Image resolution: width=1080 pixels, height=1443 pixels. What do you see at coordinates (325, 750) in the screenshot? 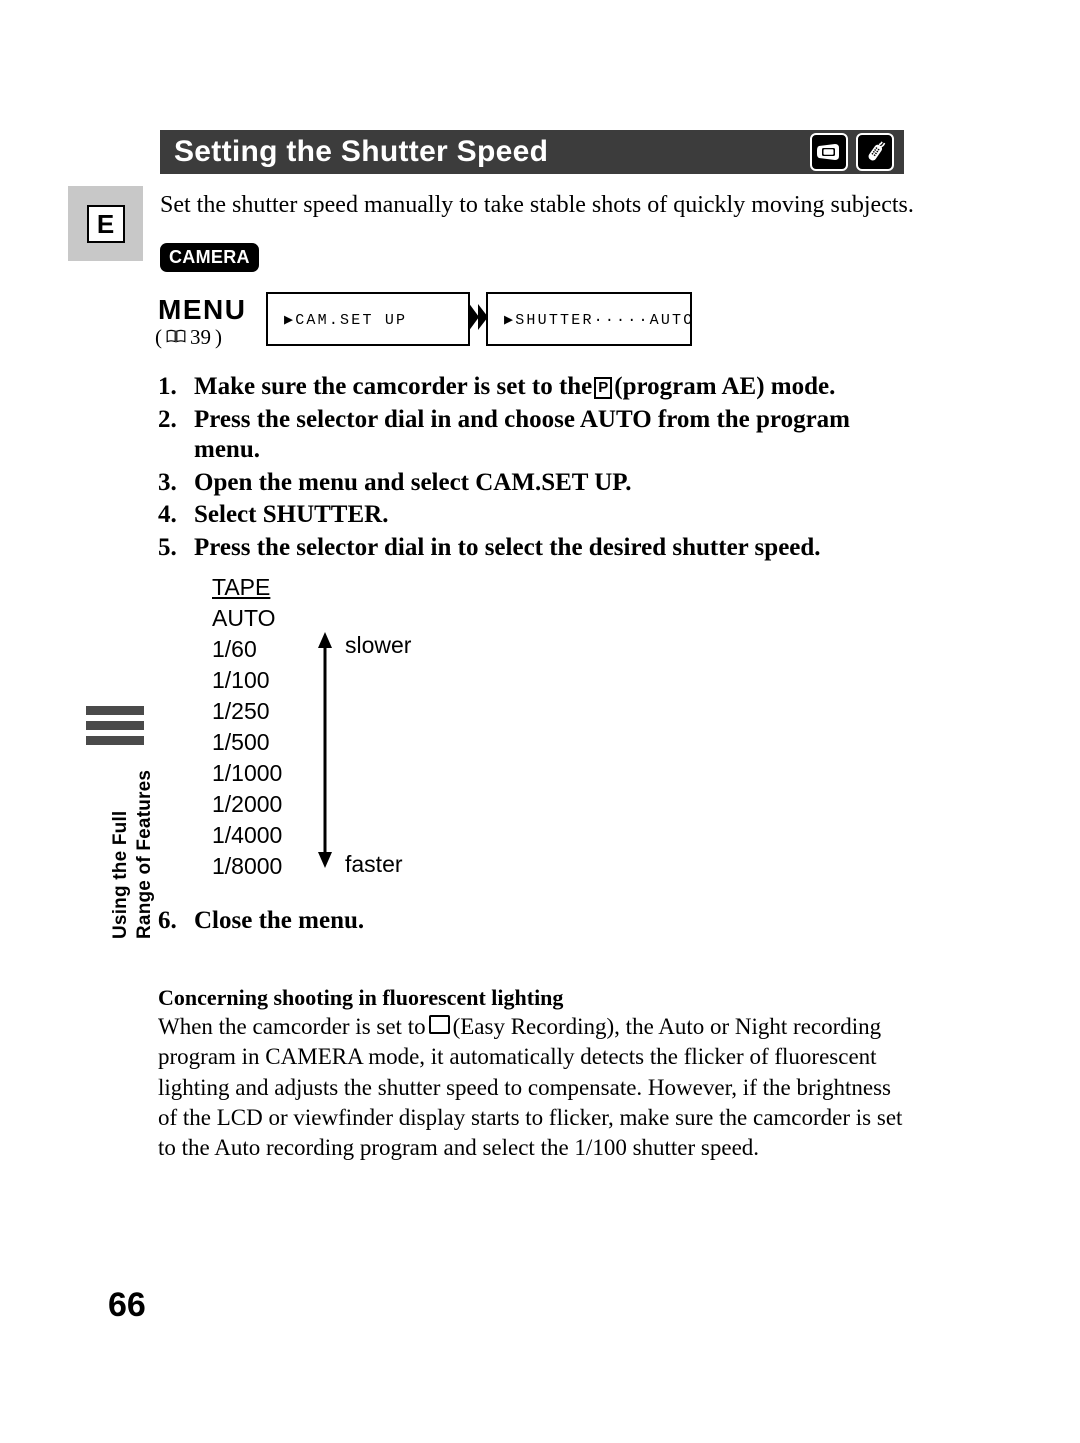
I see `double-headed-arrow-icon` at bounding box center [325, 750].